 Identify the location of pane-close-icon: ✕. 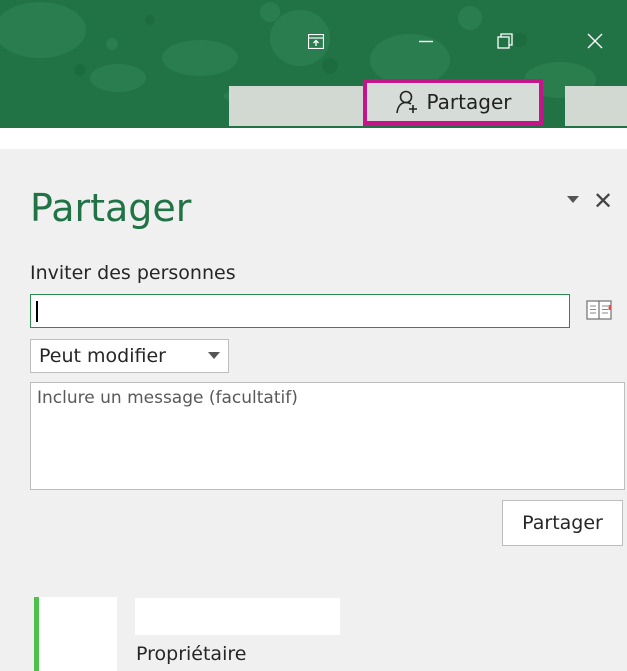
(603, 201).